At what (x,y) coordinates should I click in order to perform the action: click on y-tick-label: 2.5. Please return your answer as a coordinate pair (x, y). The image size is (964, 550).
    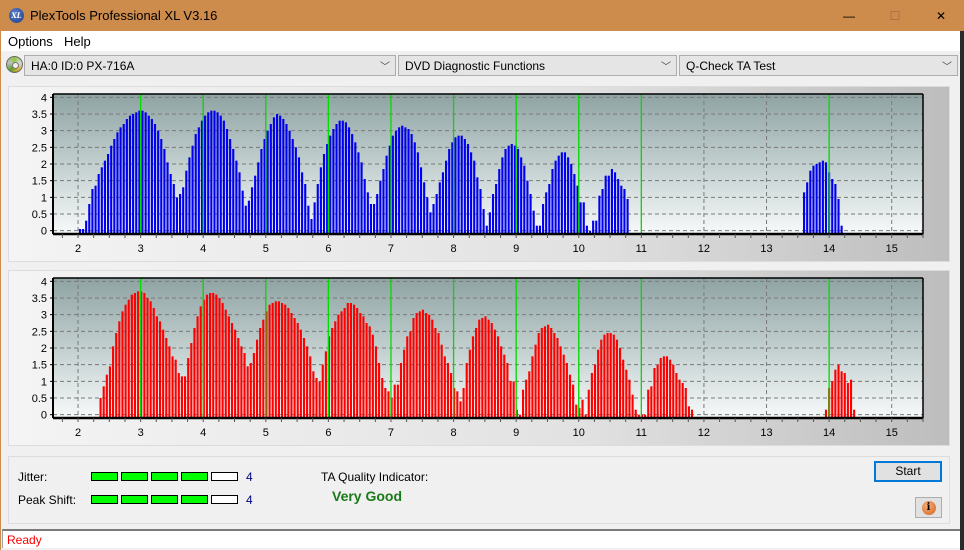
    Looking at the image, I should click on (39, 148).